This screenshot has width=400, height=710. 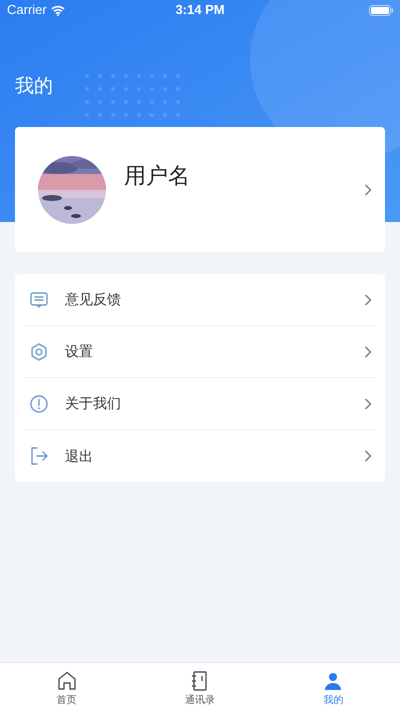 I want to click on logout-icon, so click(x=39, y=456).